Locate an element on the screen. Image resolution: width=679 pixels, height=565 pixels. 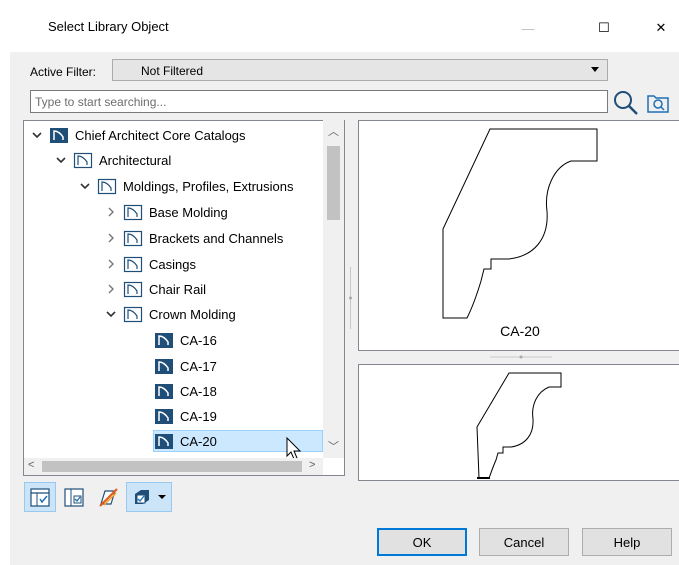
show-materials-icon is located at coordinates (108, 497).